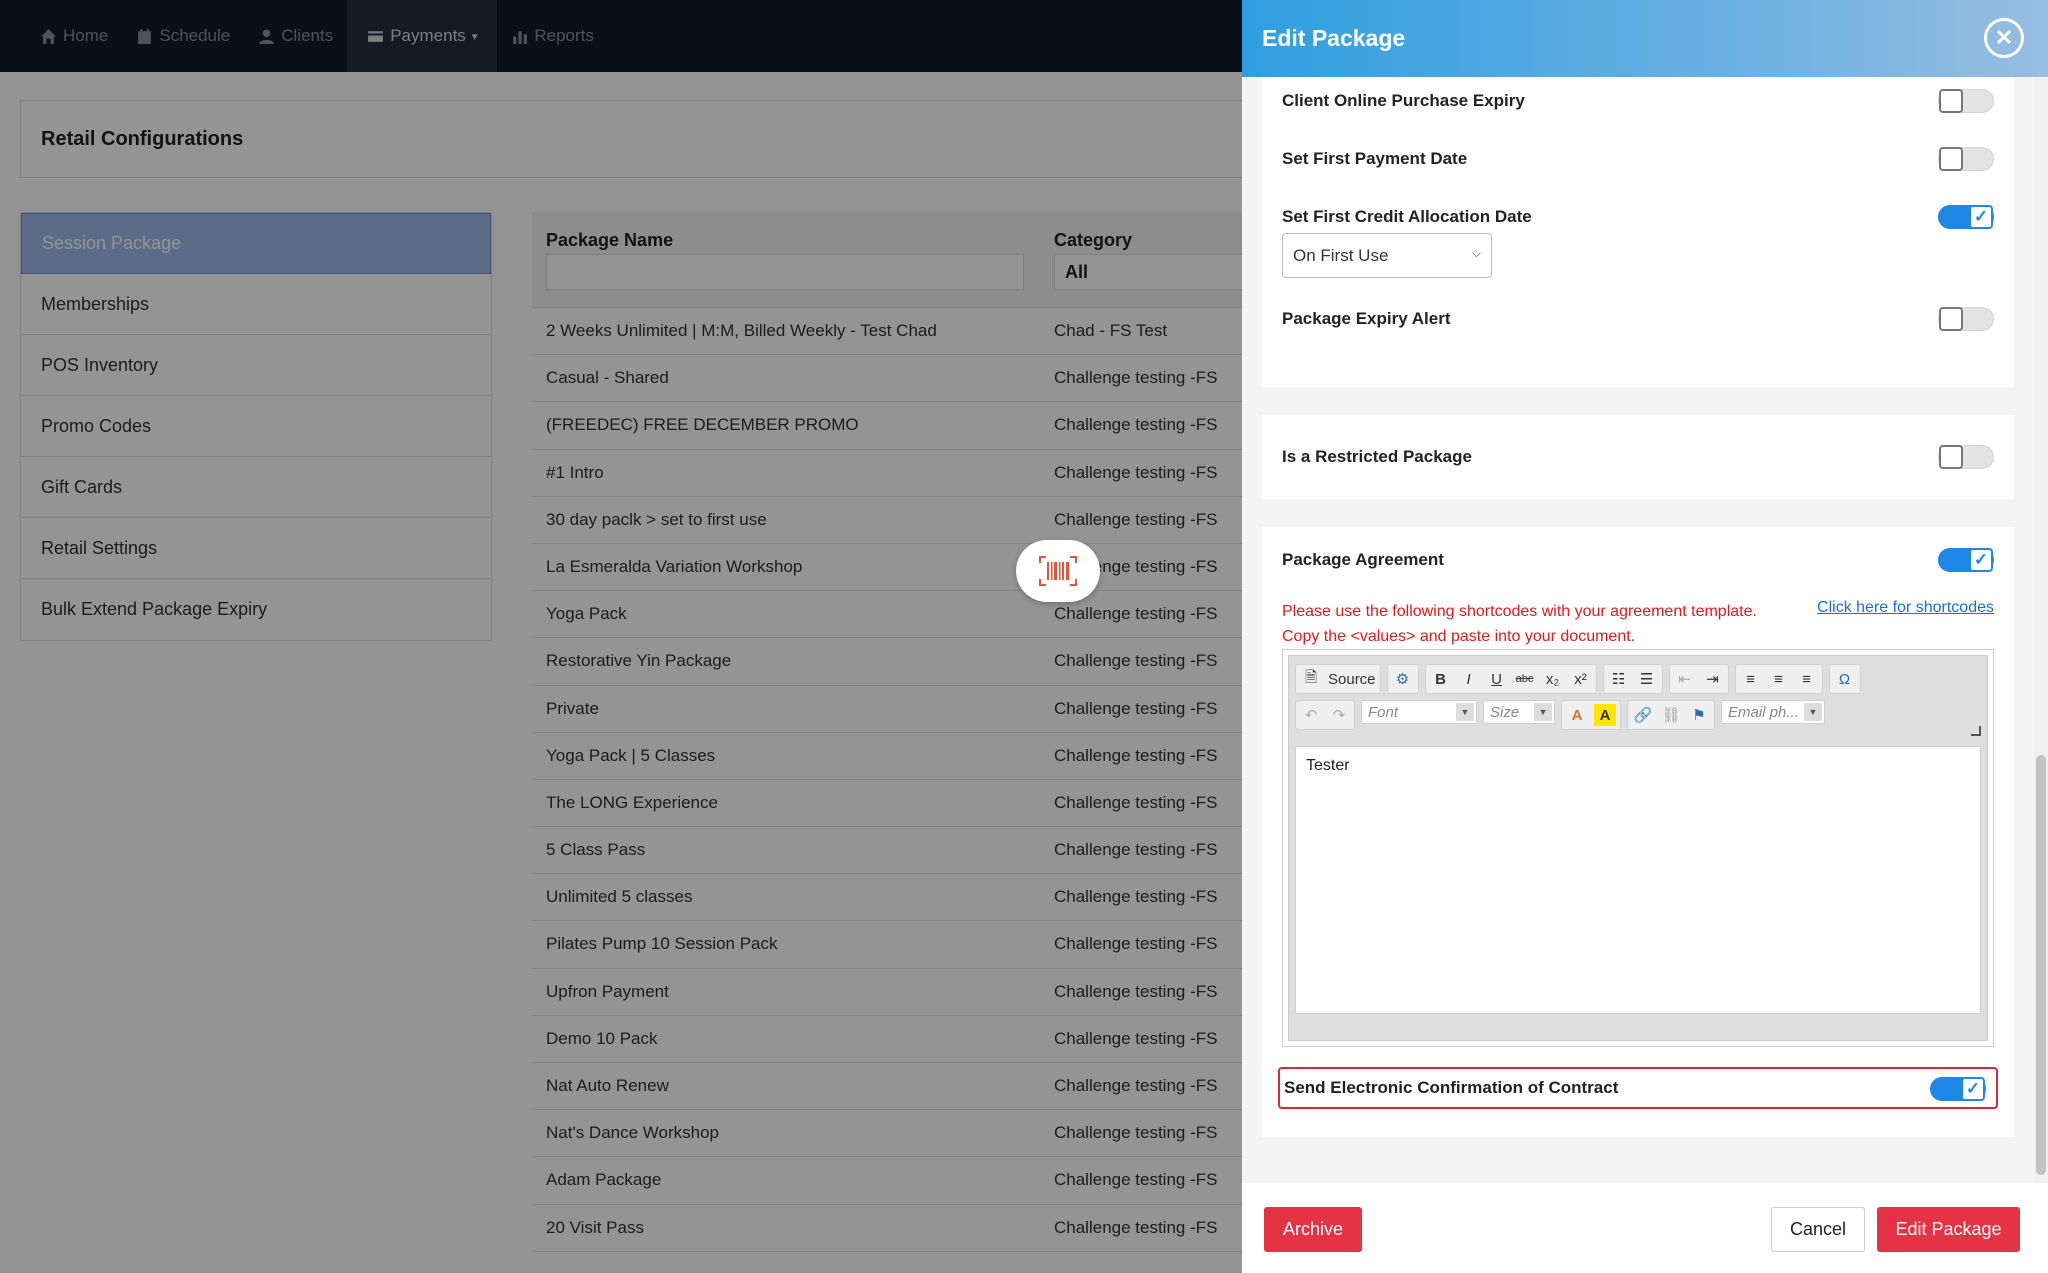  Describe the element at coordinates (1334, 38) in the screenshot. I see `panel-title: Edit Package` at that location.